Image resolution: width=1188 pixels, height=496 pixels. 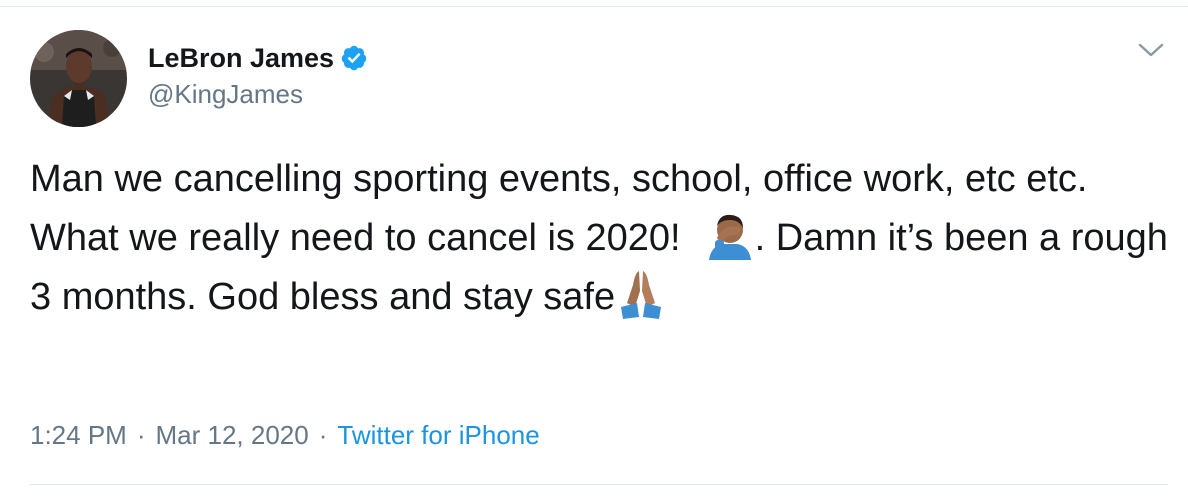 What do you see at coordinates (354, 58) in the screenshot?
I see `verified-badge-icon` at bounding box center [354, 58].